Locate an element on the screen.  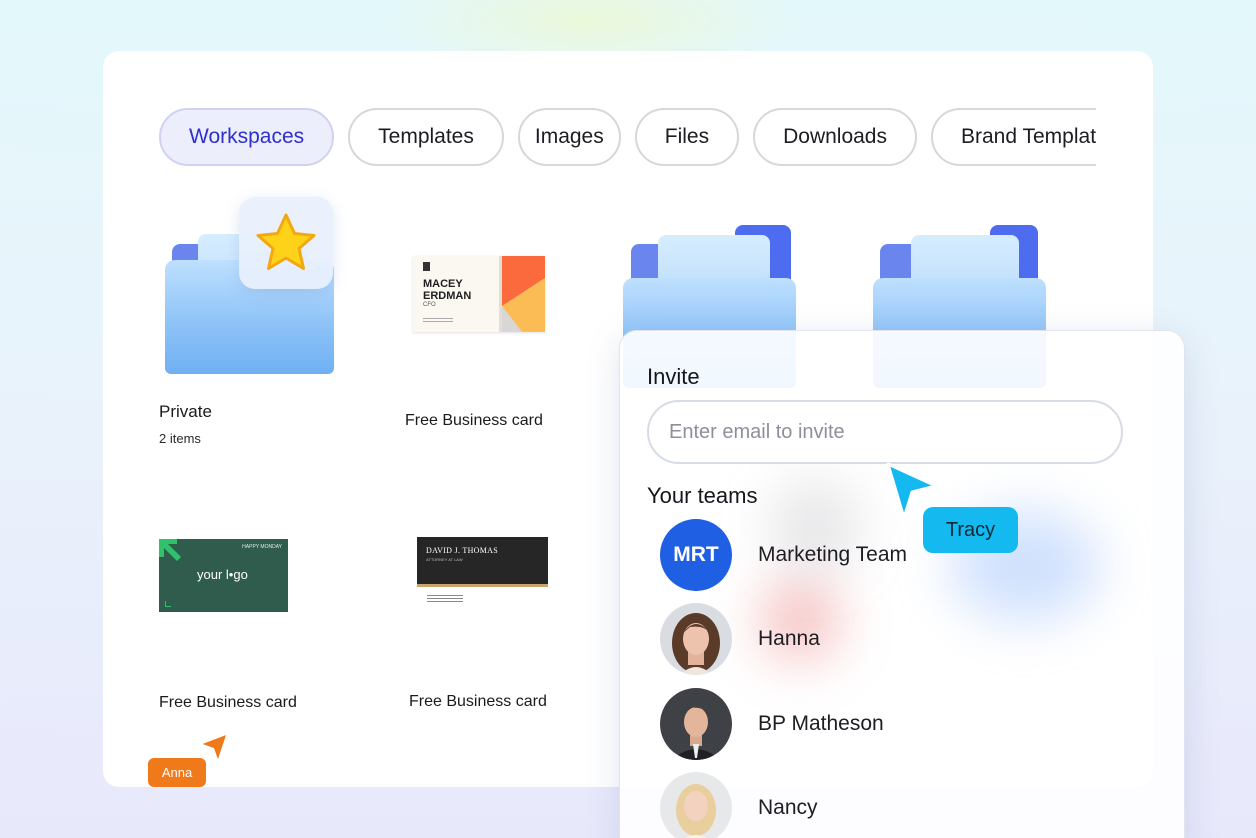
tab-downloads: Downloads is located at coordinates (835, 137).